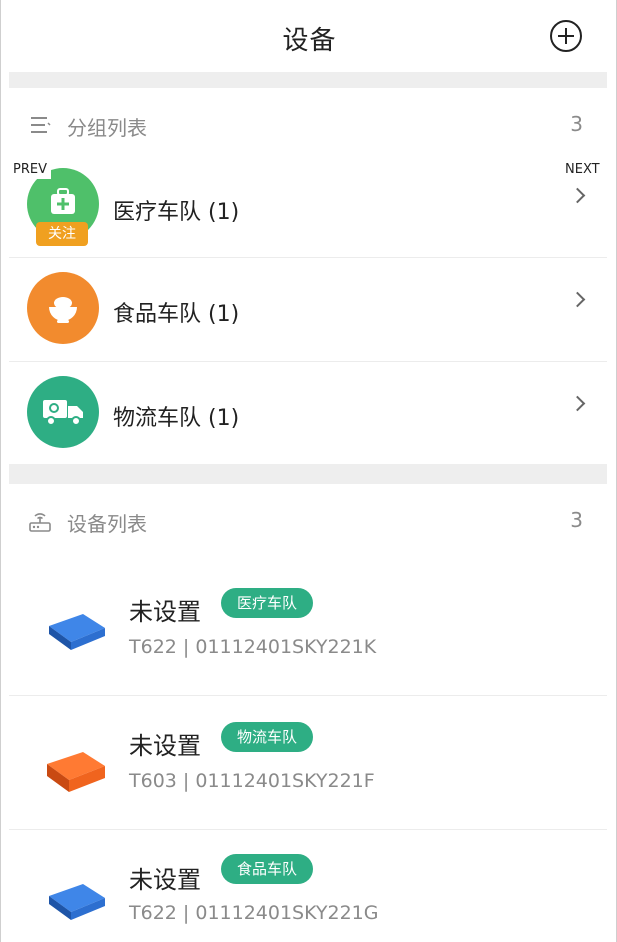  I want to click on truck-icon, so click(63, 413).